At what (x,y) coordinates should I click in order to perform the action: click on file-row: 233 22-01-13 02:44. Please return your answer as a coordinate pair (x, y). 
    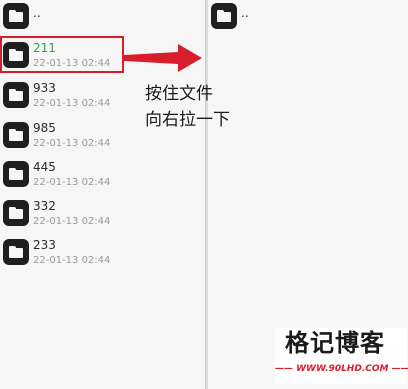
    Looking at the image, I should click on (102, 254).